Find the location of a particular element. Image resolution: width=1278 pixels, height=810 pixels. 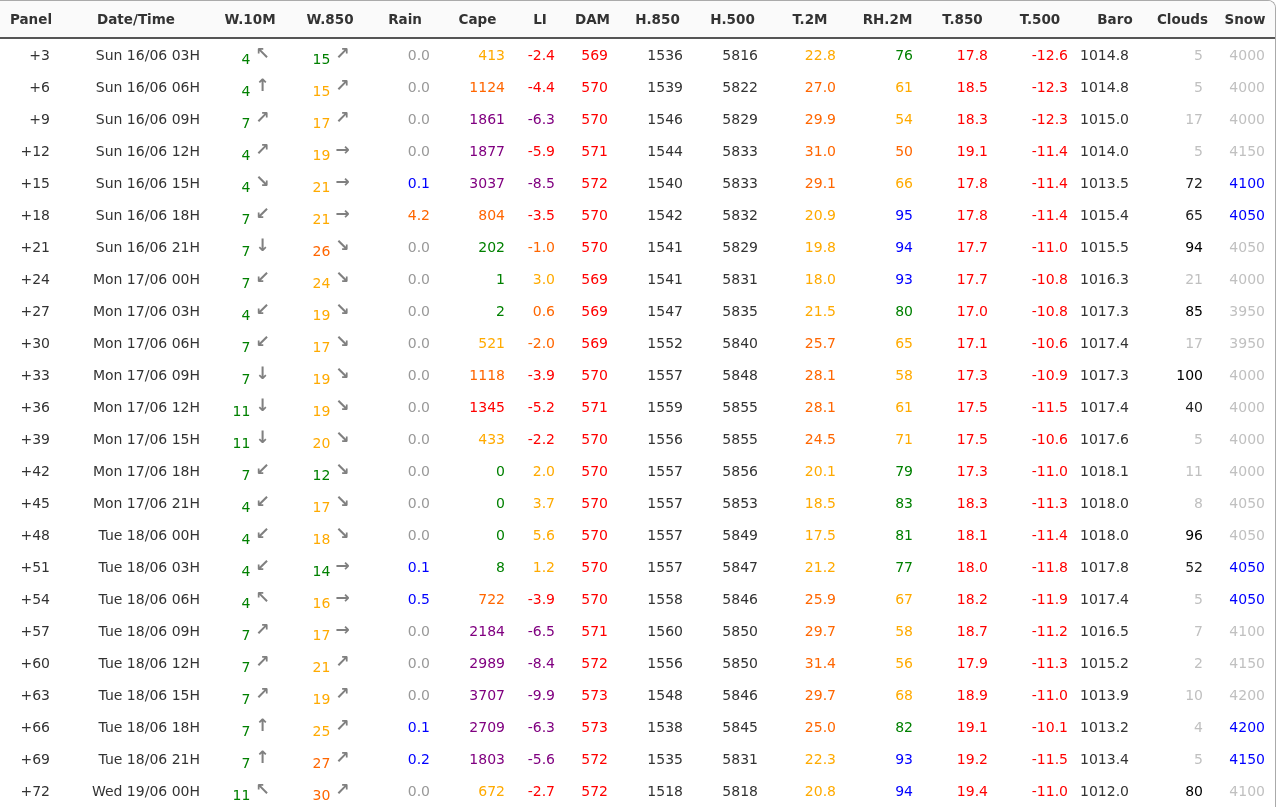

column-header: Date/Time is located at coordinates (136, 19).